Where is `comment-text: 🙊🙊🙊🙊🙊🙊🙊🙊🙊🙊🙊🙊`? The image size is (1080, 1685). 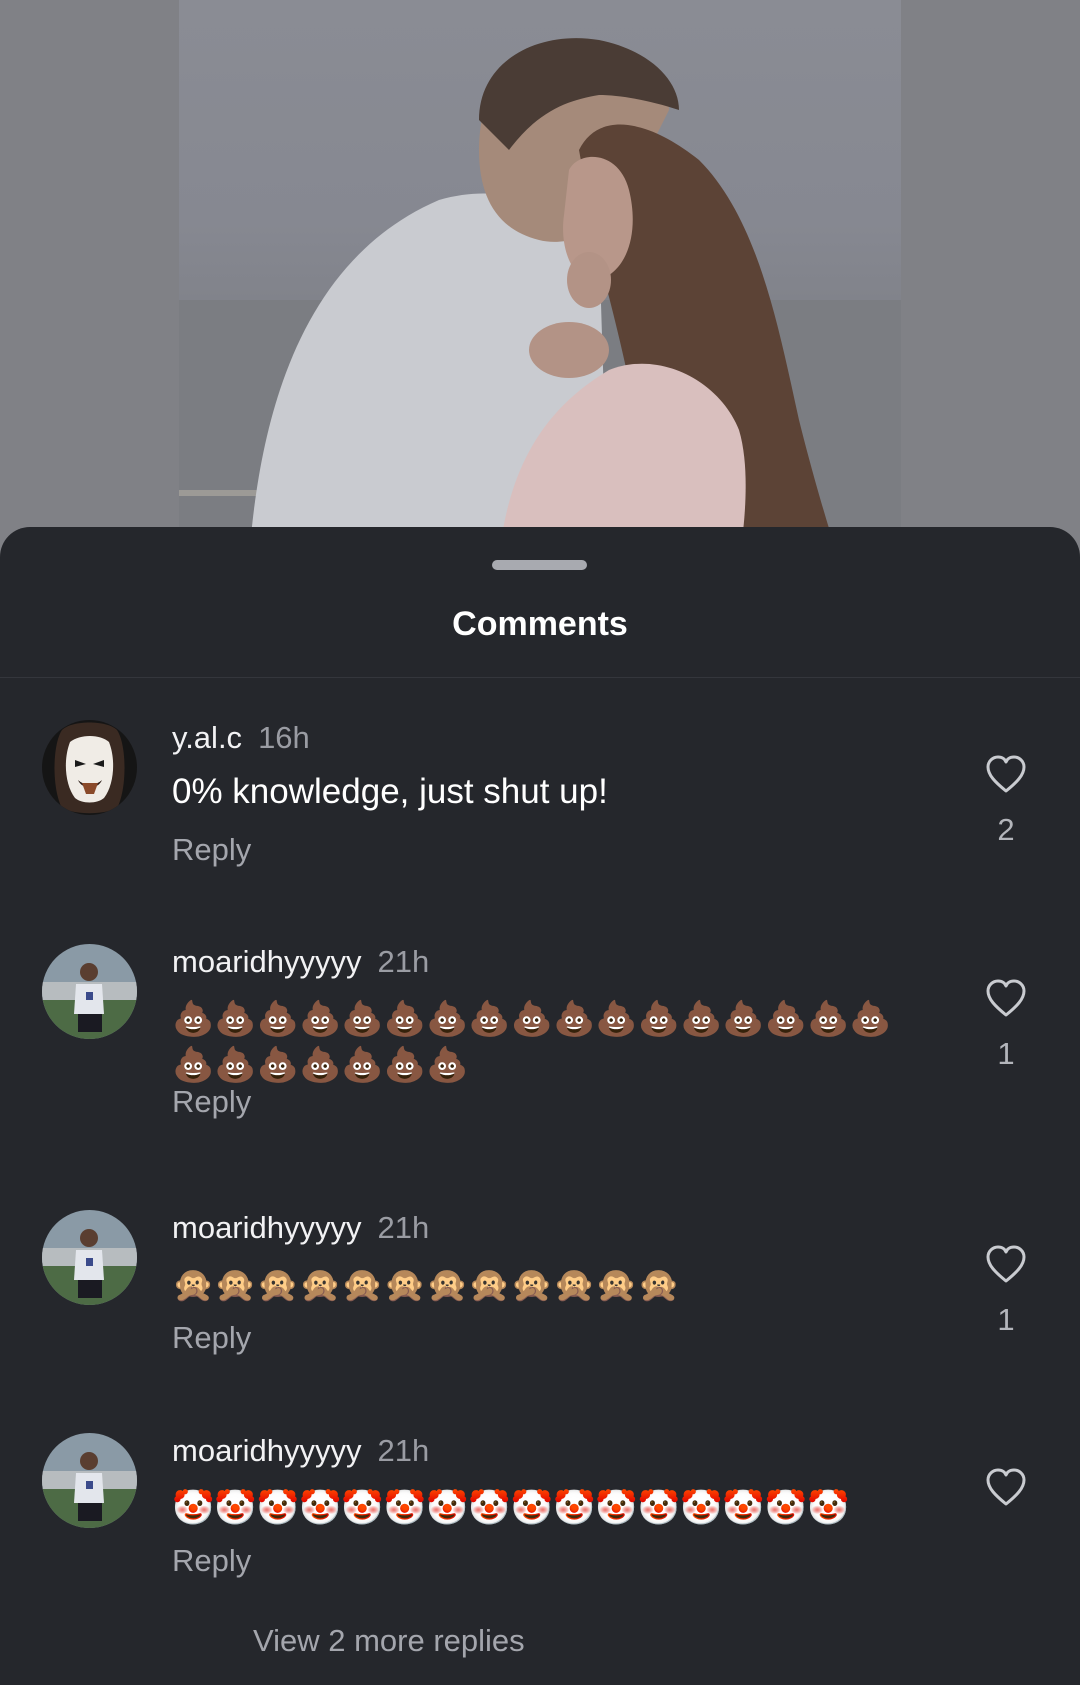
comment-text: 🙊🙊🙊🙊🙊🙊🙊🙊🙊🙊🙊🙊 is located at coordinates (426, 1285).